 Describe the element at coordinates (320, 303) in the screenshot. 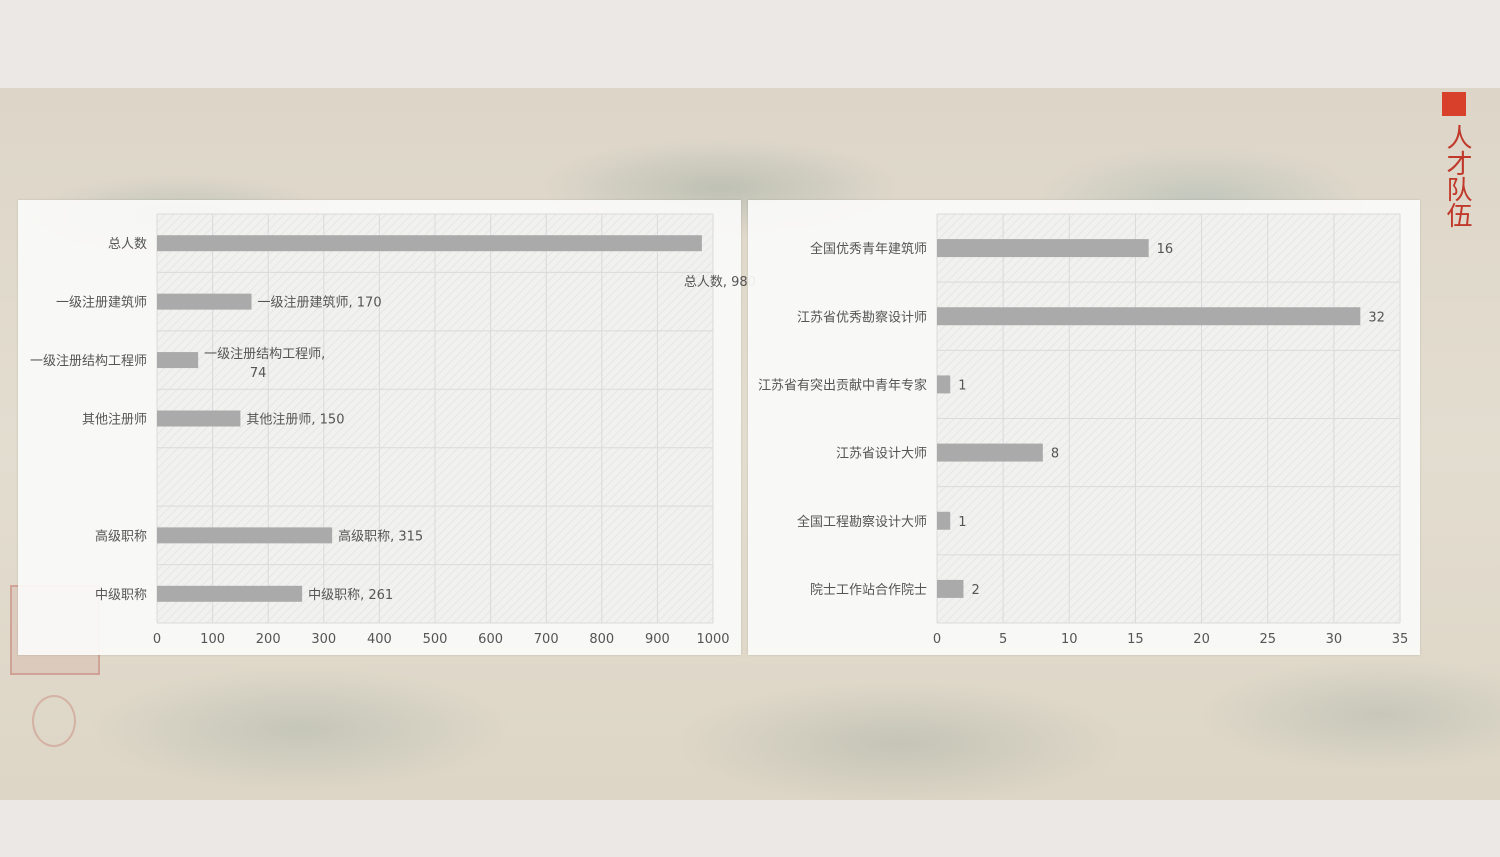

I see `data-label: 一级注册建筑师, 170` at that location.